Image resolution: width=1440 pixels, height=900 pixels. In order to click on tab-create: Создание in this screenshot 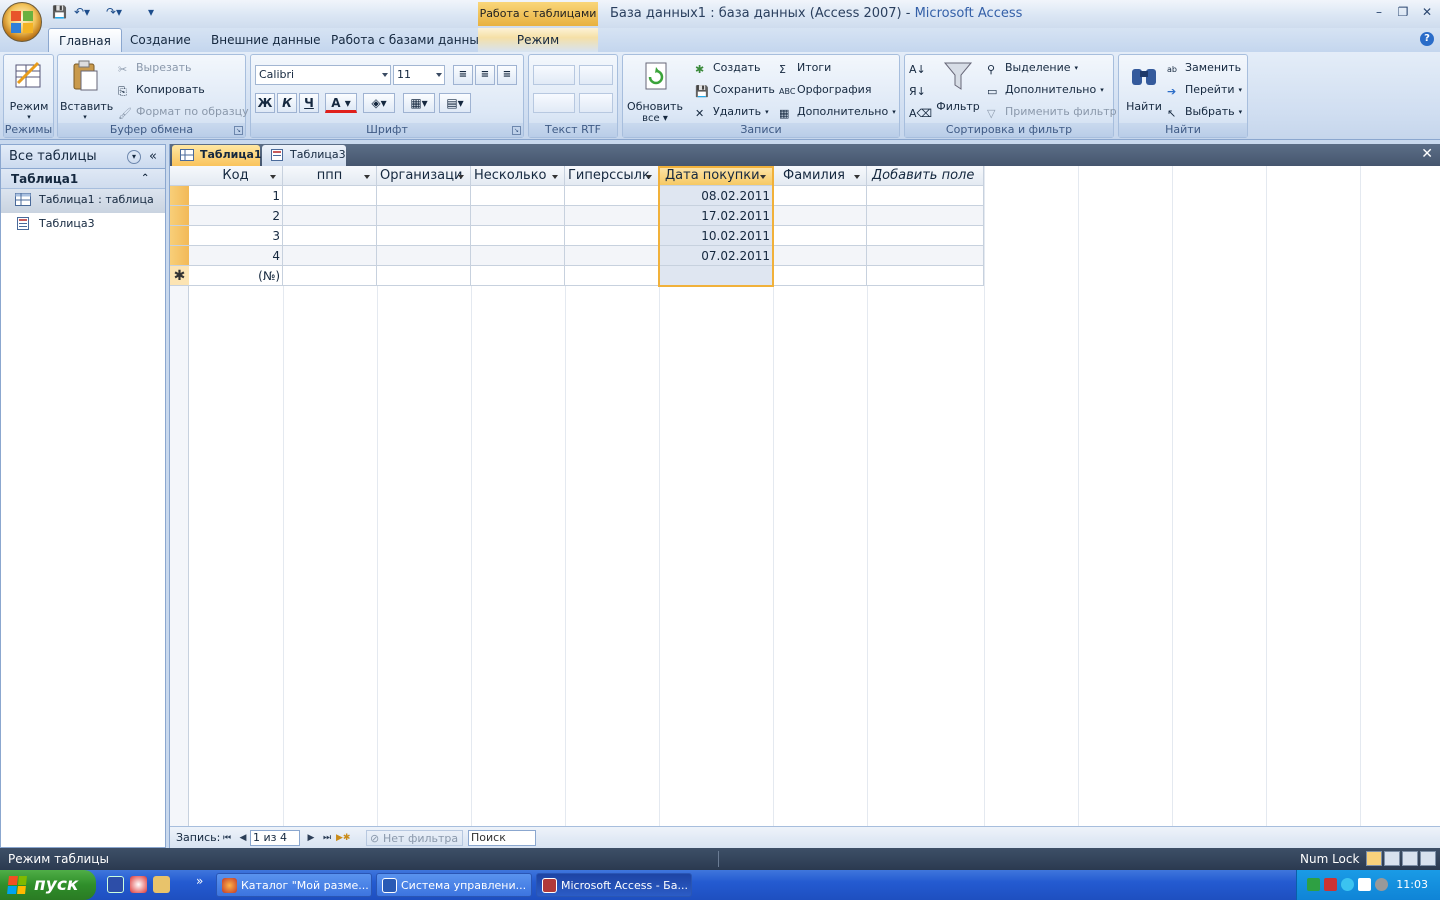, I will do `click(160, 40)`.